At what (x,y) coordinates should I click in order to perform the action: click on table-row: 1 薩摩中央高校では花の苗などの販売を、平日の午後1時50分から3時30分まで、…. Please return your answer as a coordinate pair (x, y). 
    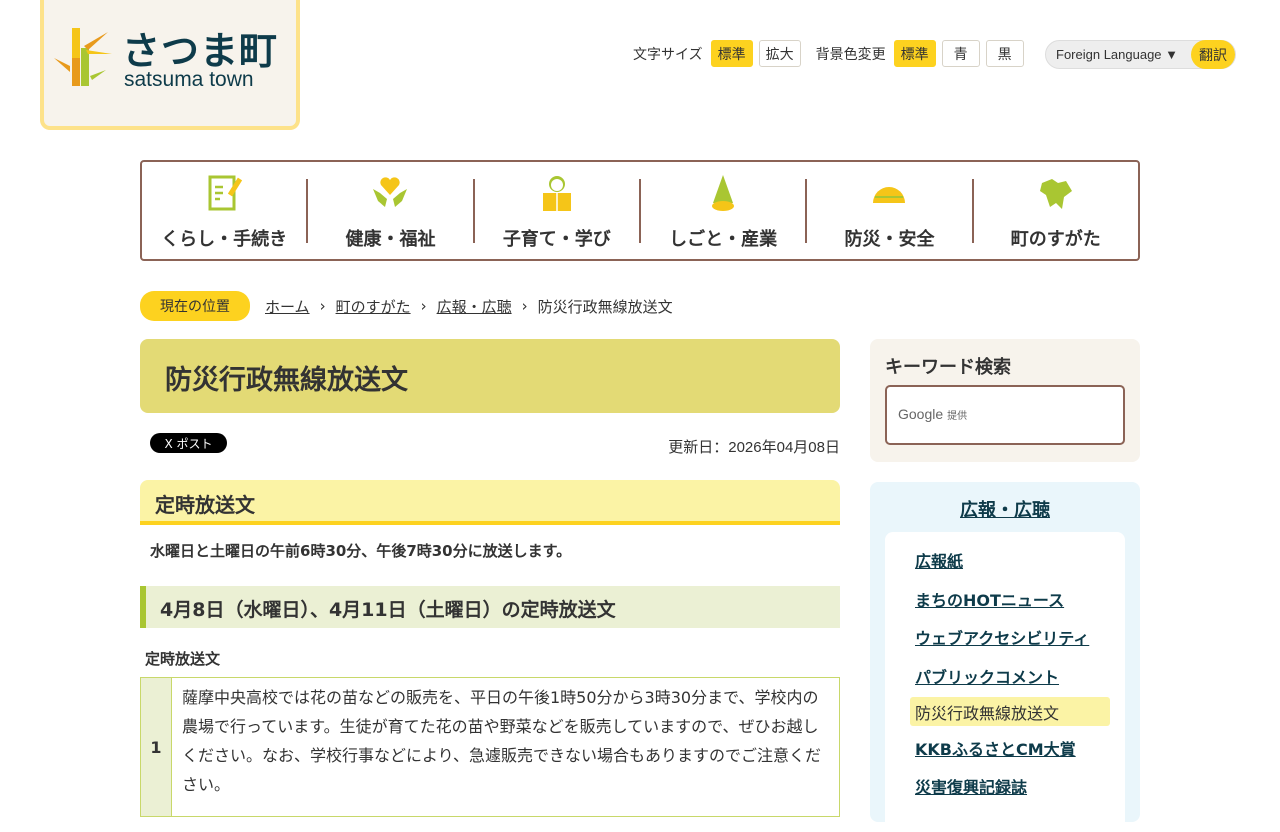
    Looking at the image, I should click on (490, 747).